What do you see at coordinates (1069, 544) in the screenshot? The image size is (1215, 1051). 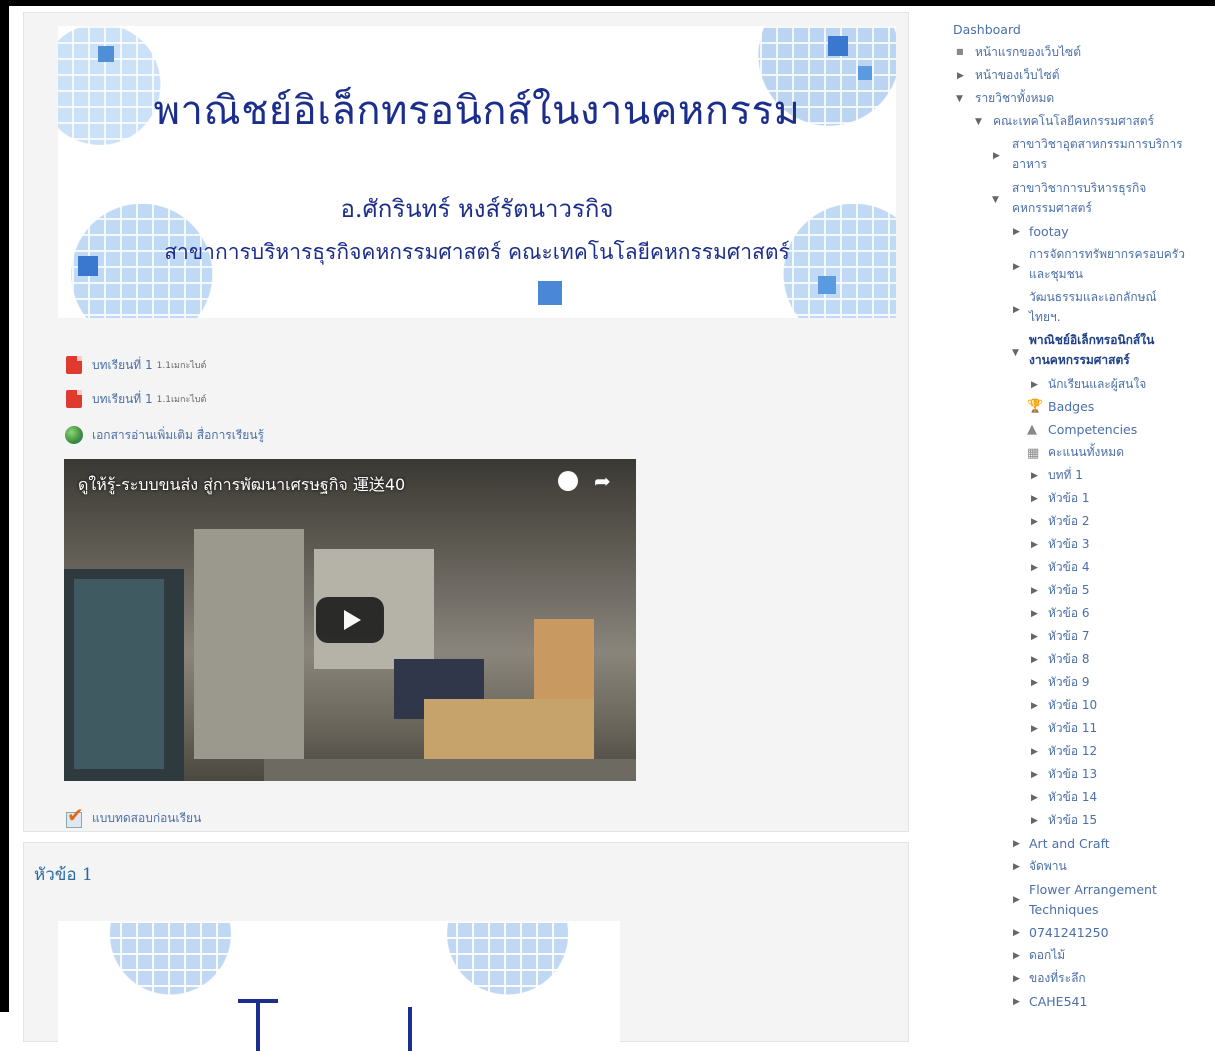 I see `nav-topic: หัวข้อ 3` at bounding box center [1069, 544].